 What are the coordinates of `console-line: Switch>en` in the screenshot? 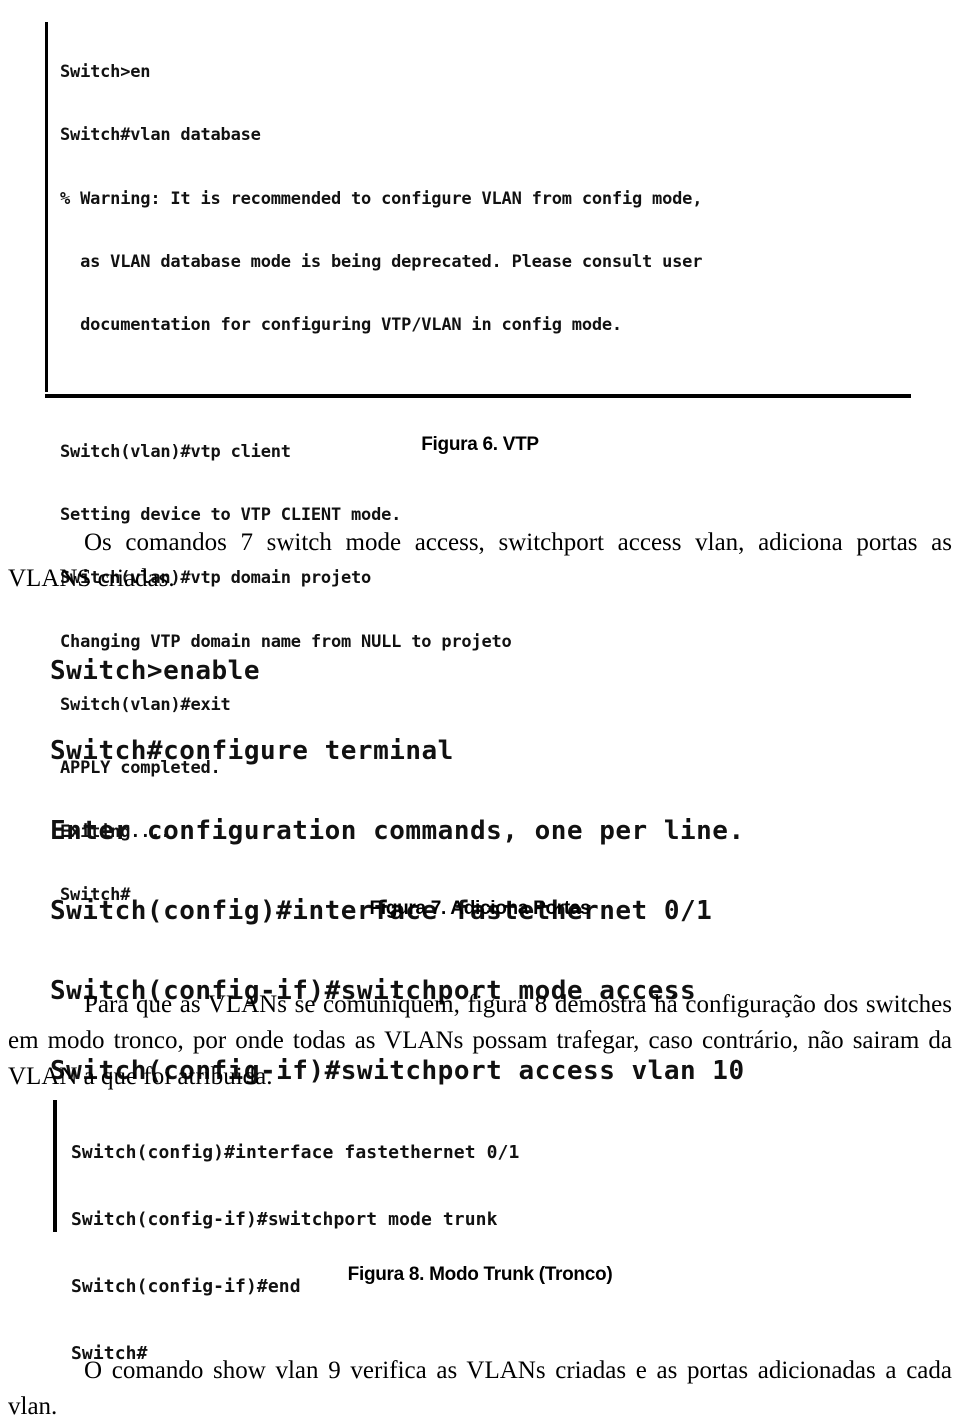 It's located at (105, 72).